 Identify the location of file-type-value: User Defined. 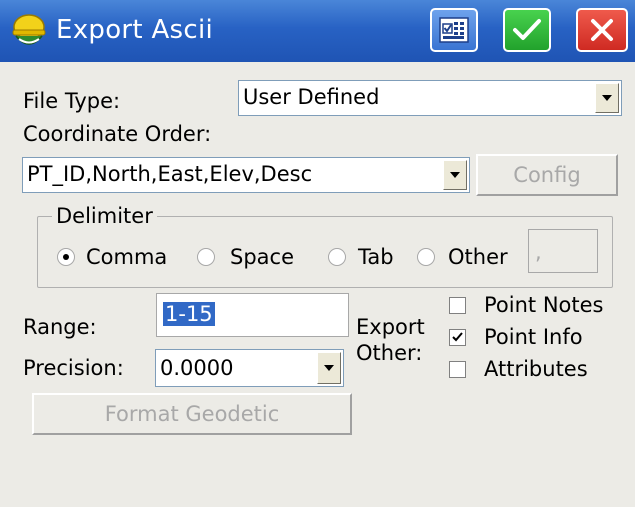
(311, 97).